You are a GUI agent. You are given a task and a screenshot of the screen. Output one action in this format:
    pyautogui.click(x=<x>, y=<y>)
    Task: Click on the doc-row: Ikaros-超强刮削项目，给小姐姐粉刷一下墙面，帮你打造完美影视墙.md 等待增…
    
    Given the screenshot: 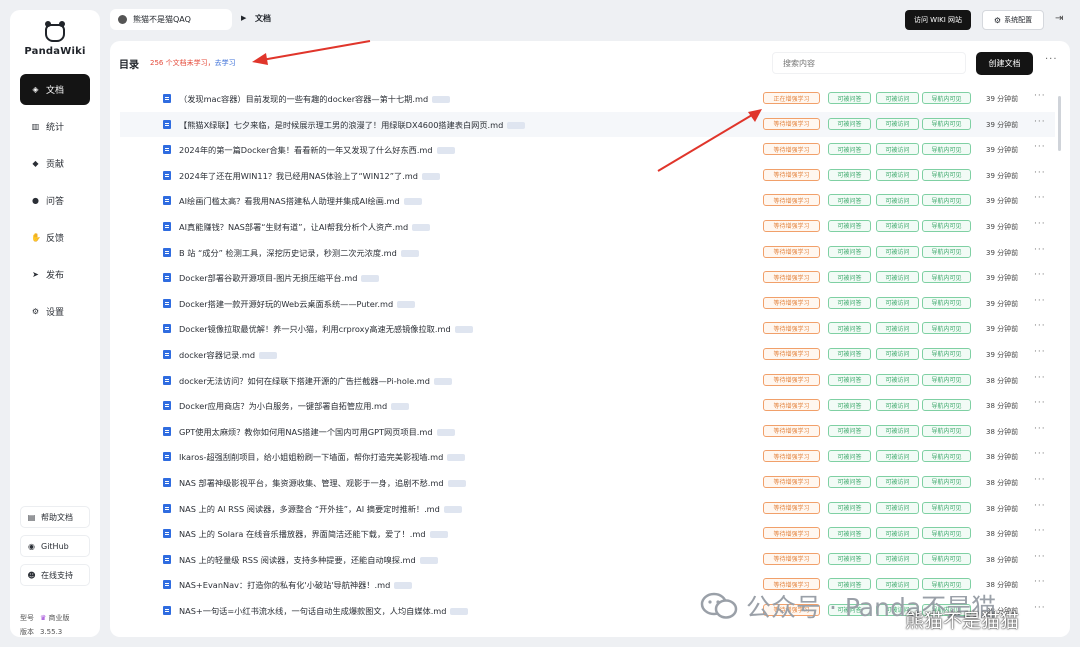 What is the action you would take?
    pyautogui.click(x=587, y=457)
    